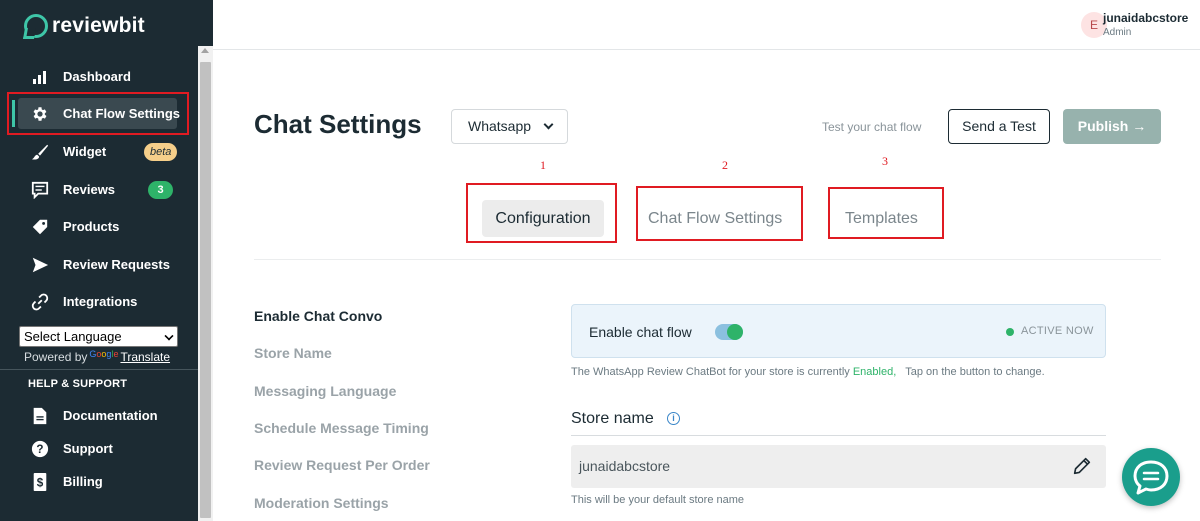 The width and height of the screenshot is (1200, 521). Describe the element at coordinates (838, 331) in the screenshot. I see `enable-chat-flow-card: Enable chat flow ACTIVE NOW` at that location.